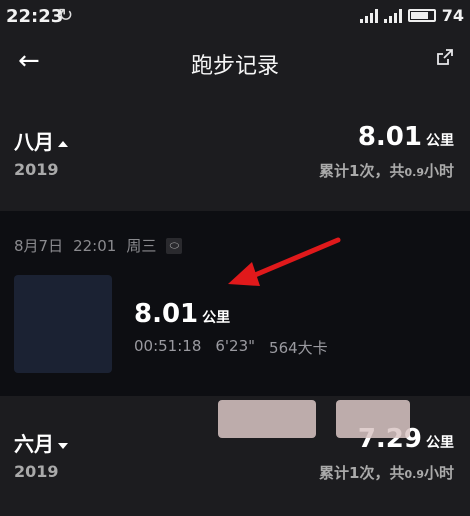 The width and height of the screenshot is (470, 516). I want to click on month-distance: 8.01 公里, so click(405, 137).